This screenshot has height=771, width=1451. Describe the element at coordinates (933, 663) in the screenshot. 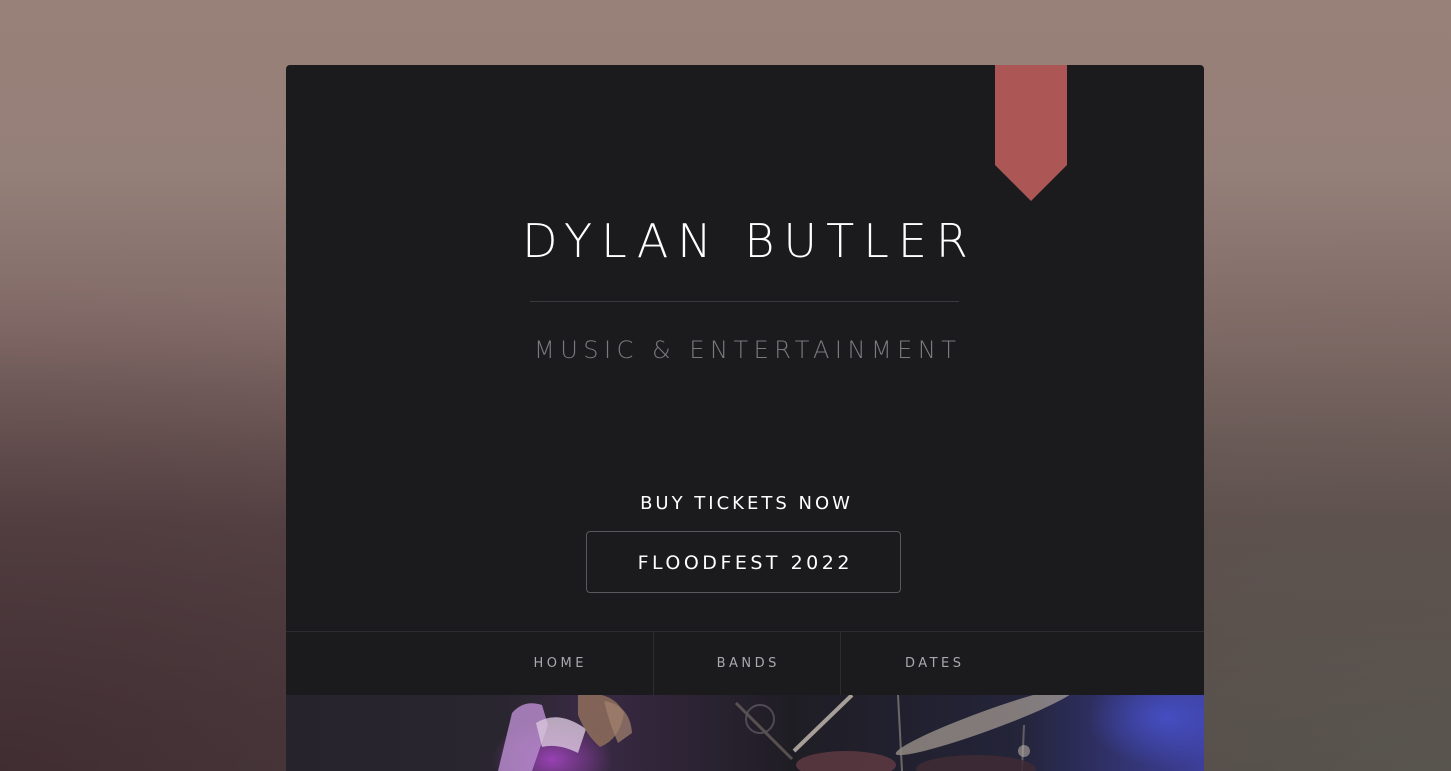

I see `nav-item-dates: DATES` at that location.